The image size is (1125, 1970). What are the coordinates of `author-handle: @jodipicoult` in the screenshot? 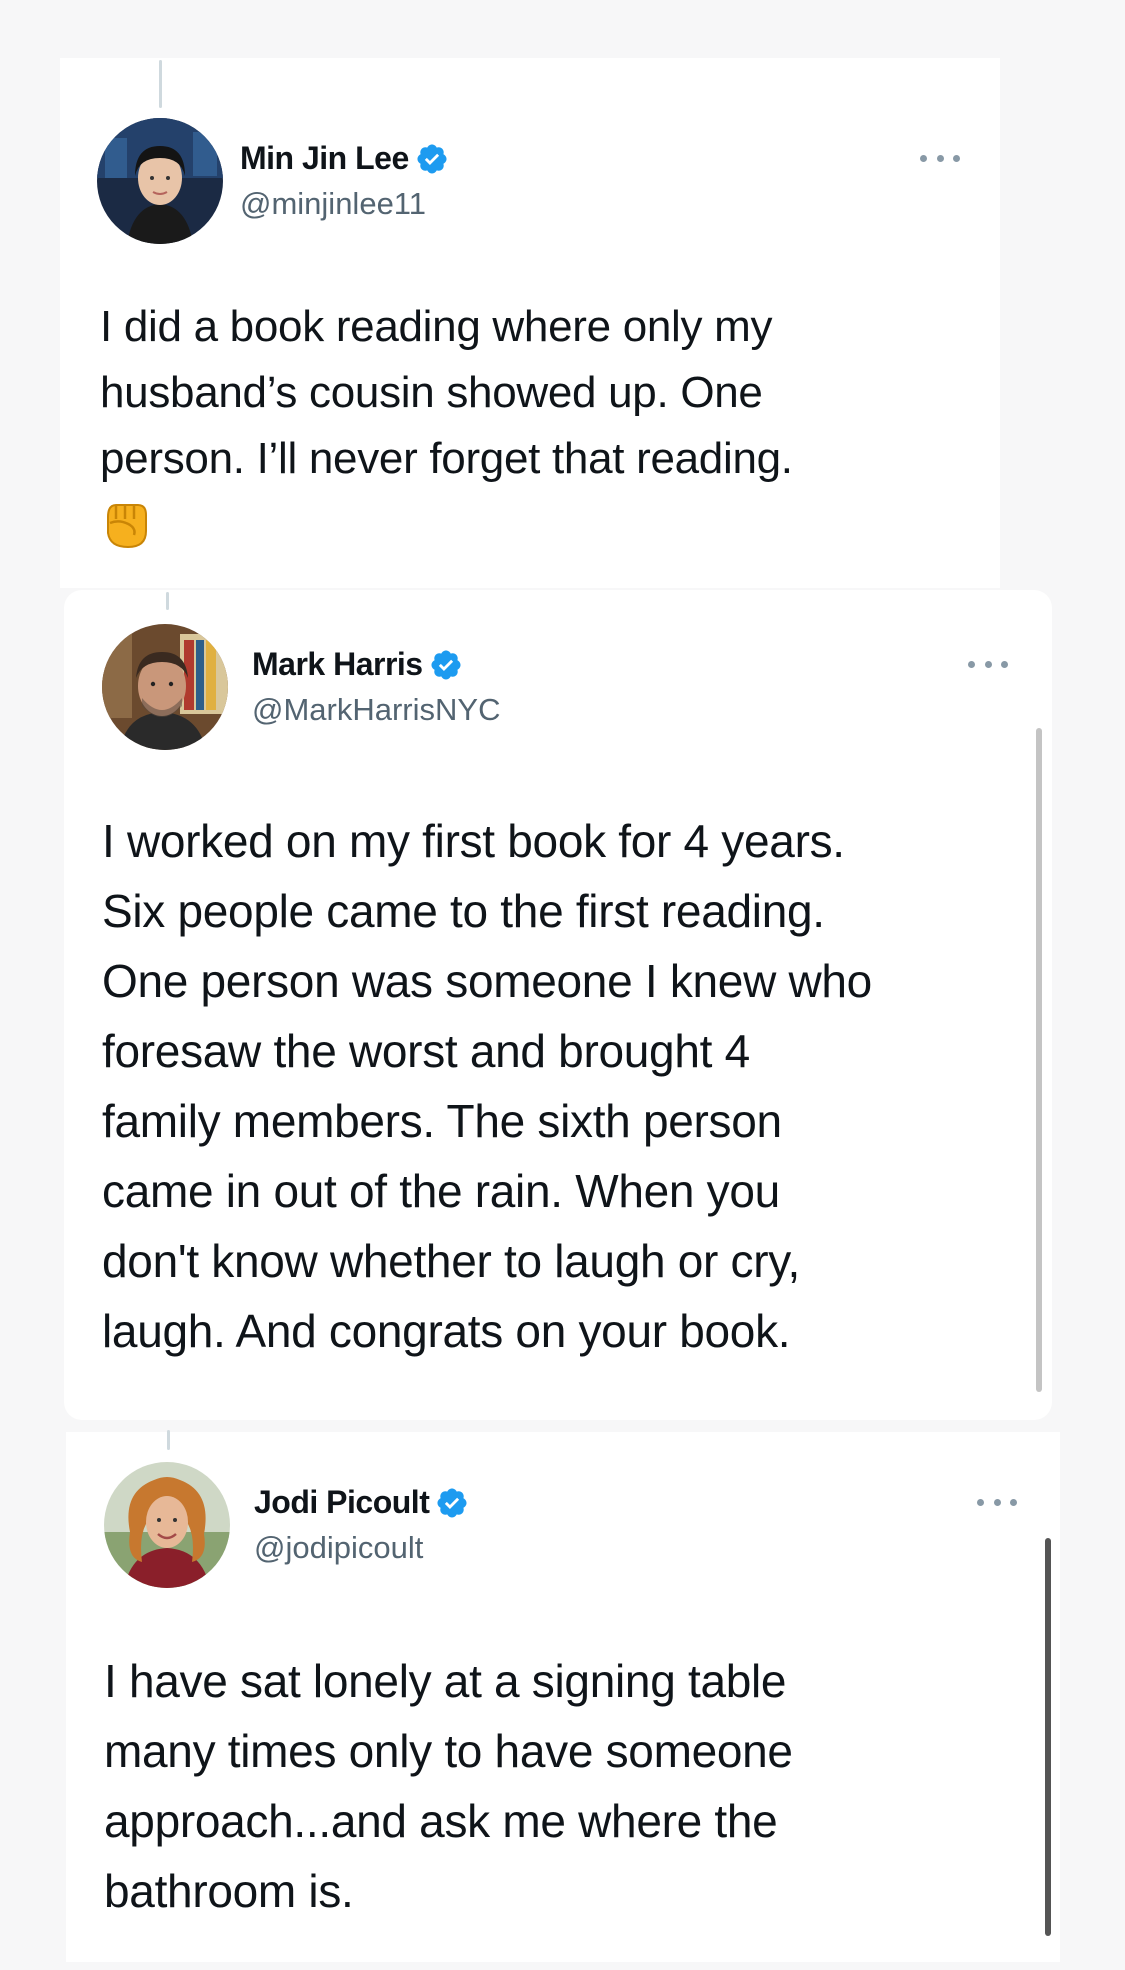 It's located at (338, 1548).